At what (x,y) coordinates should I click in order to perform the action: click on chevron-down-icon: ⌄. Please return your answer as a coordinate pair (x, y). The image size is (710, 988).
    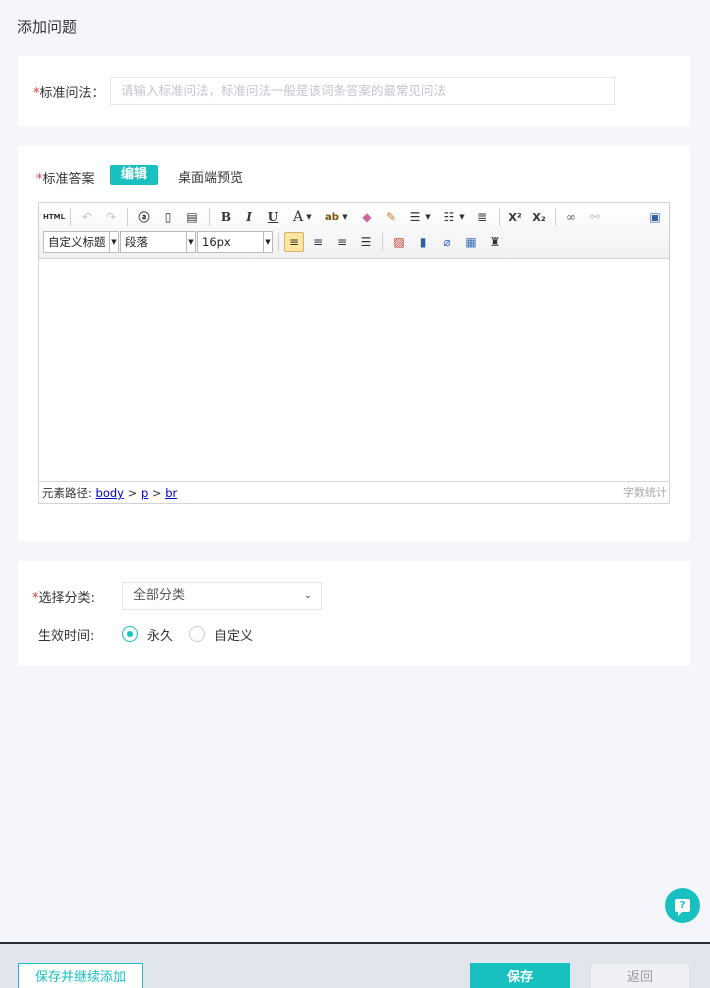
    Looking at the image, I should click on (307, 595).